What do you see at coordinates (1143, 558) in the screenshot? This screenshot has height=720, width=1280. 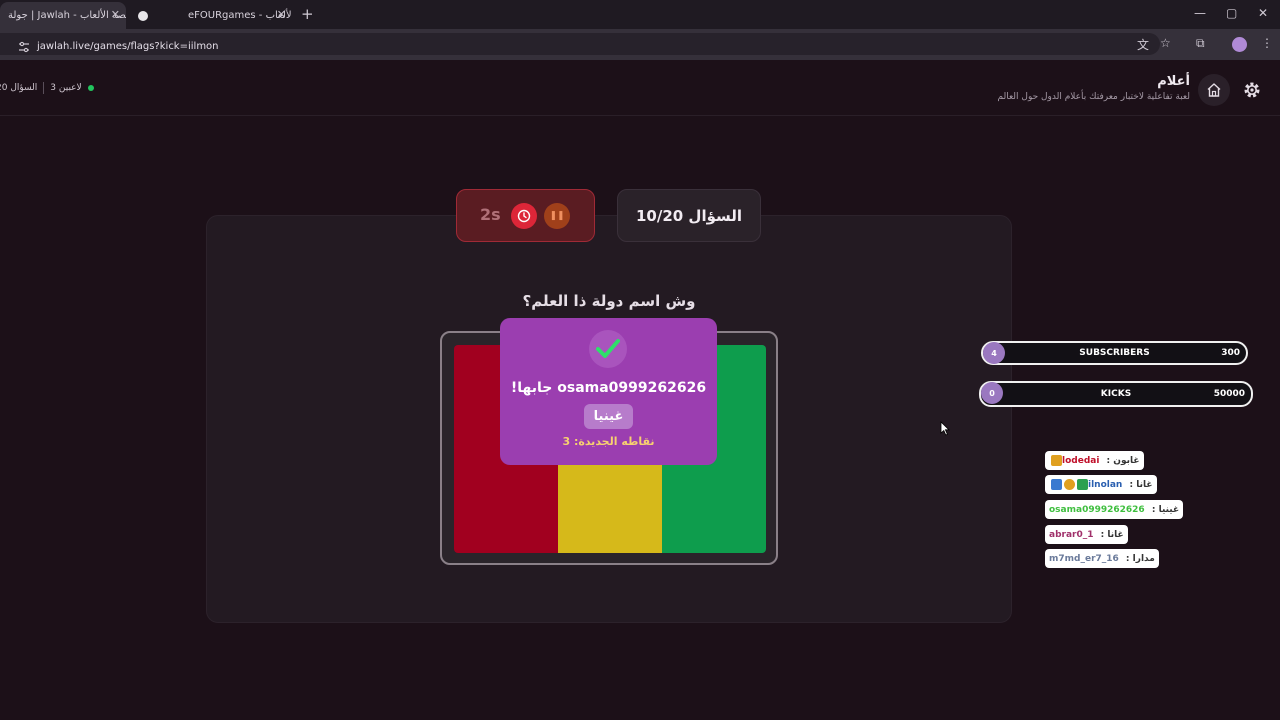 I see `chat-text: مدارا` at bounding box center [1143, 558].